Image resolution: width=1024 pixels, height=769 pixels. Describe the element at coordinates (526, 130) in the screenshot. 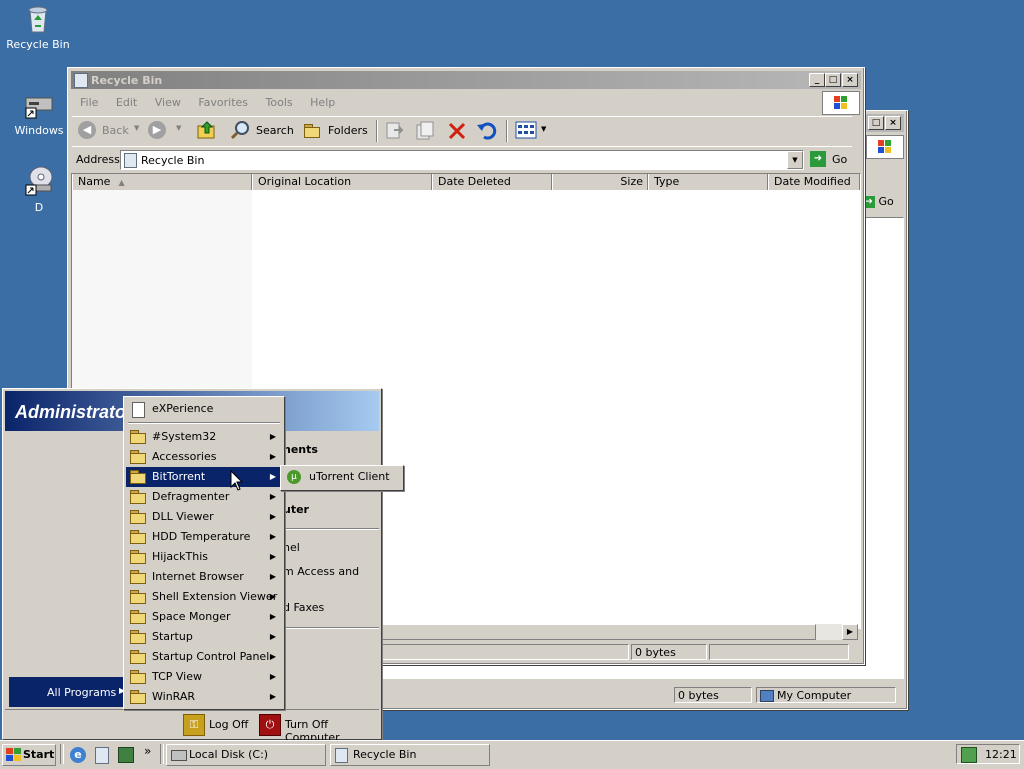

I see `views-icon` at that location.